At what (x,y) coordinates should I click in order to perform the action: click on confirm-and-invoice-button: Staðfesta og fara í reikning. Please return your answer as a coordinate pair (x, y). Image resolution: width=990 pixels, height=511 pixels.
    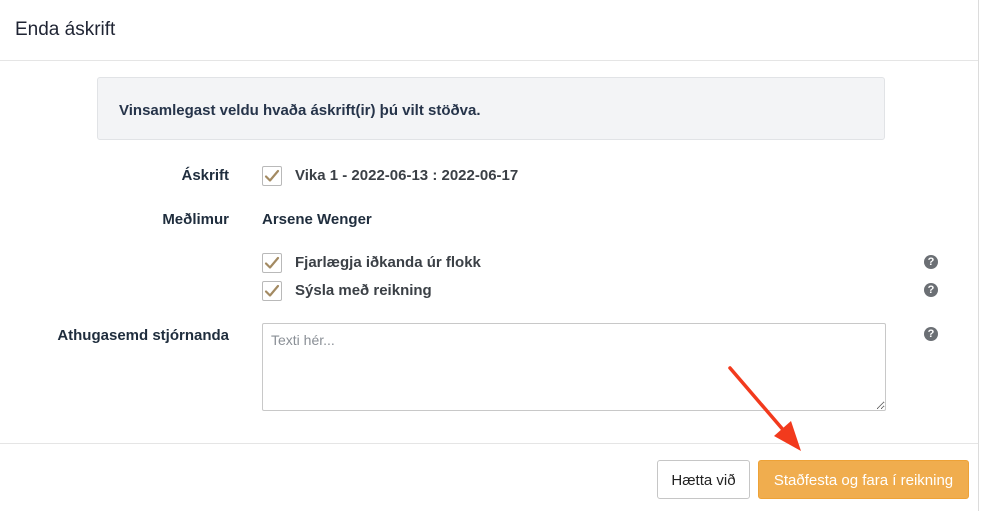
    Looking at the image, I should click on (863, 479).